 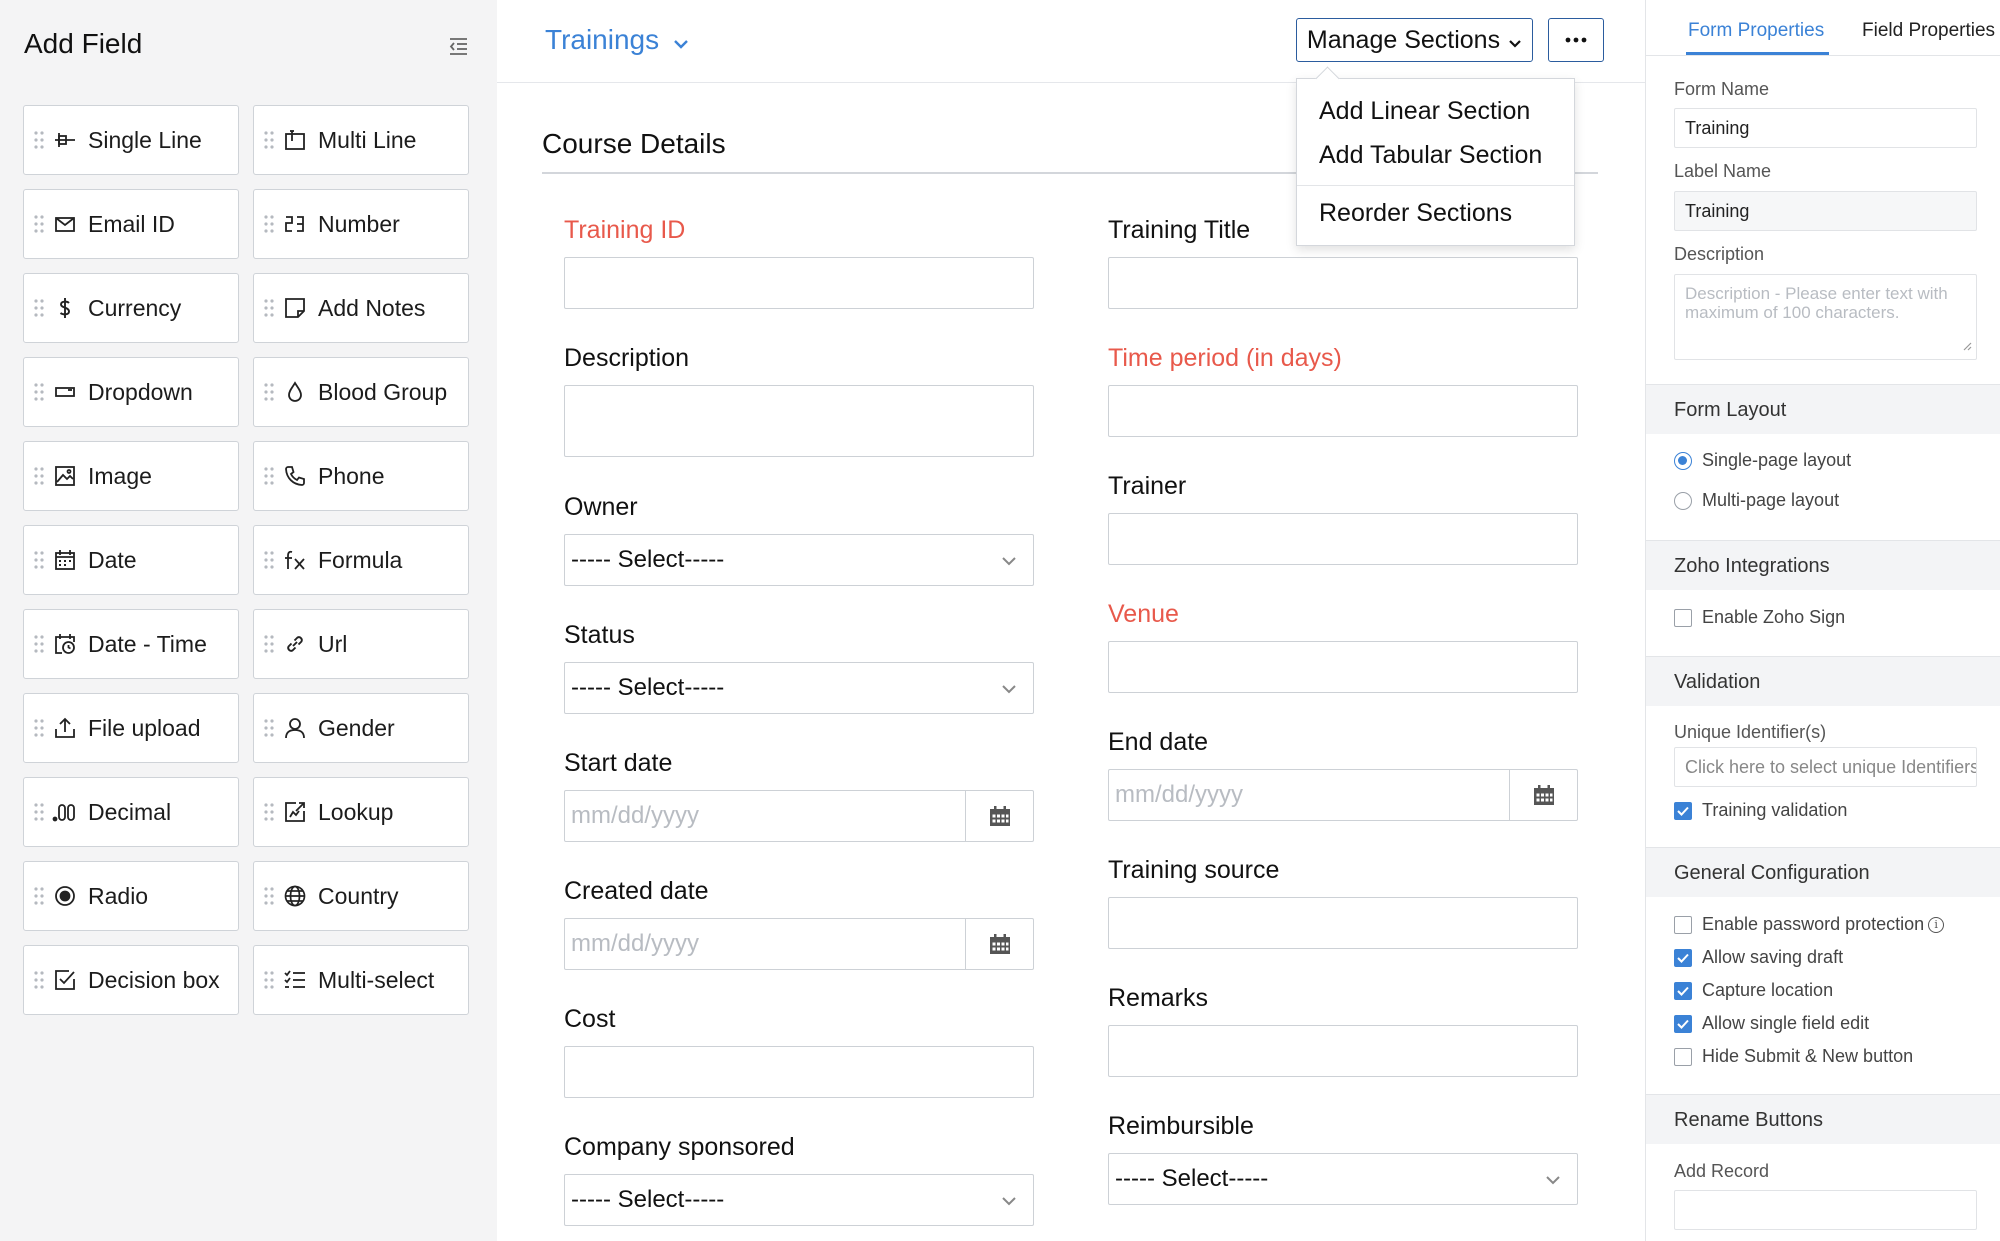 I want to click on add-record-label: Add Record, so click(x=1722, y=1171).